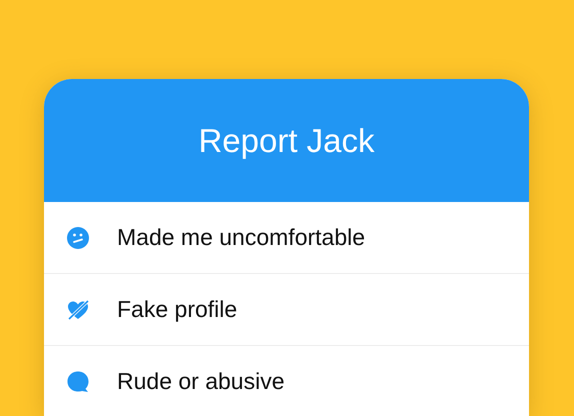 The image size is (574, 416). What do you see at coordinates (286, 310) in the screenshot?
I see `report-option: Fake profile` at bounding box center [286, 310].